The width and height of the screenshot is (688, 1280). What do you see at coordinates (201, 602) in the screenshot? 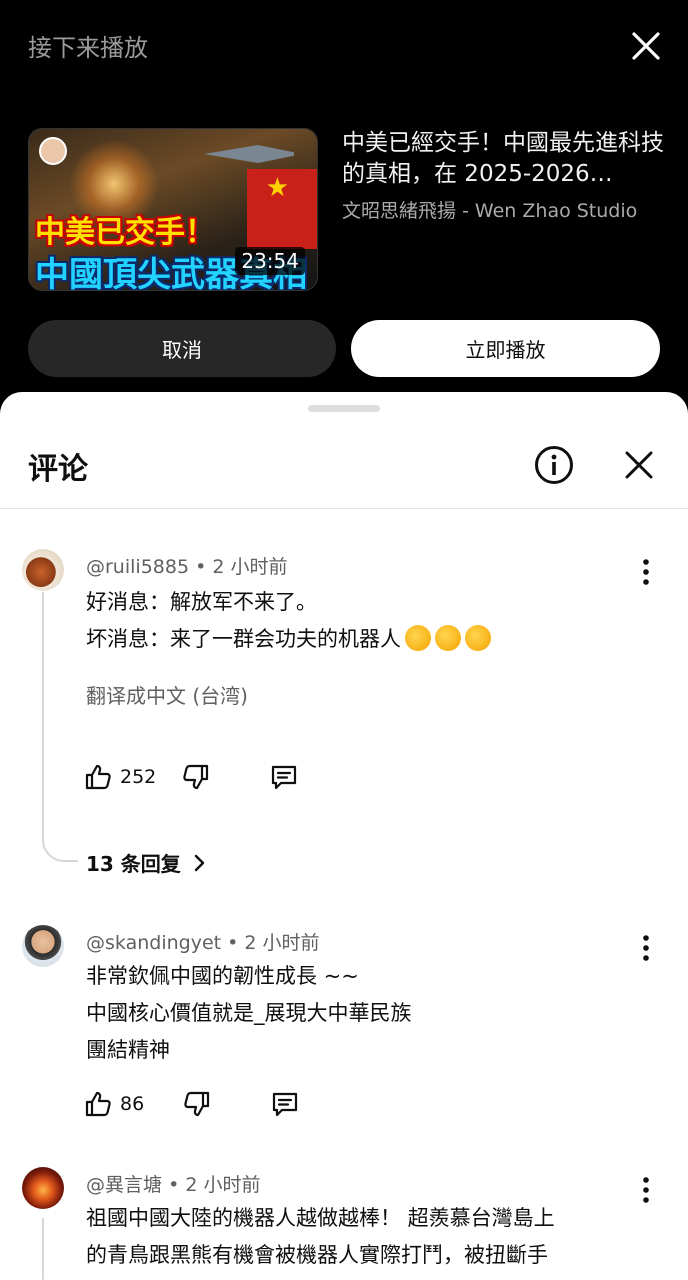
I see `comment-line: 好消息：解放军不来了。` at bounding box center [201, 602].